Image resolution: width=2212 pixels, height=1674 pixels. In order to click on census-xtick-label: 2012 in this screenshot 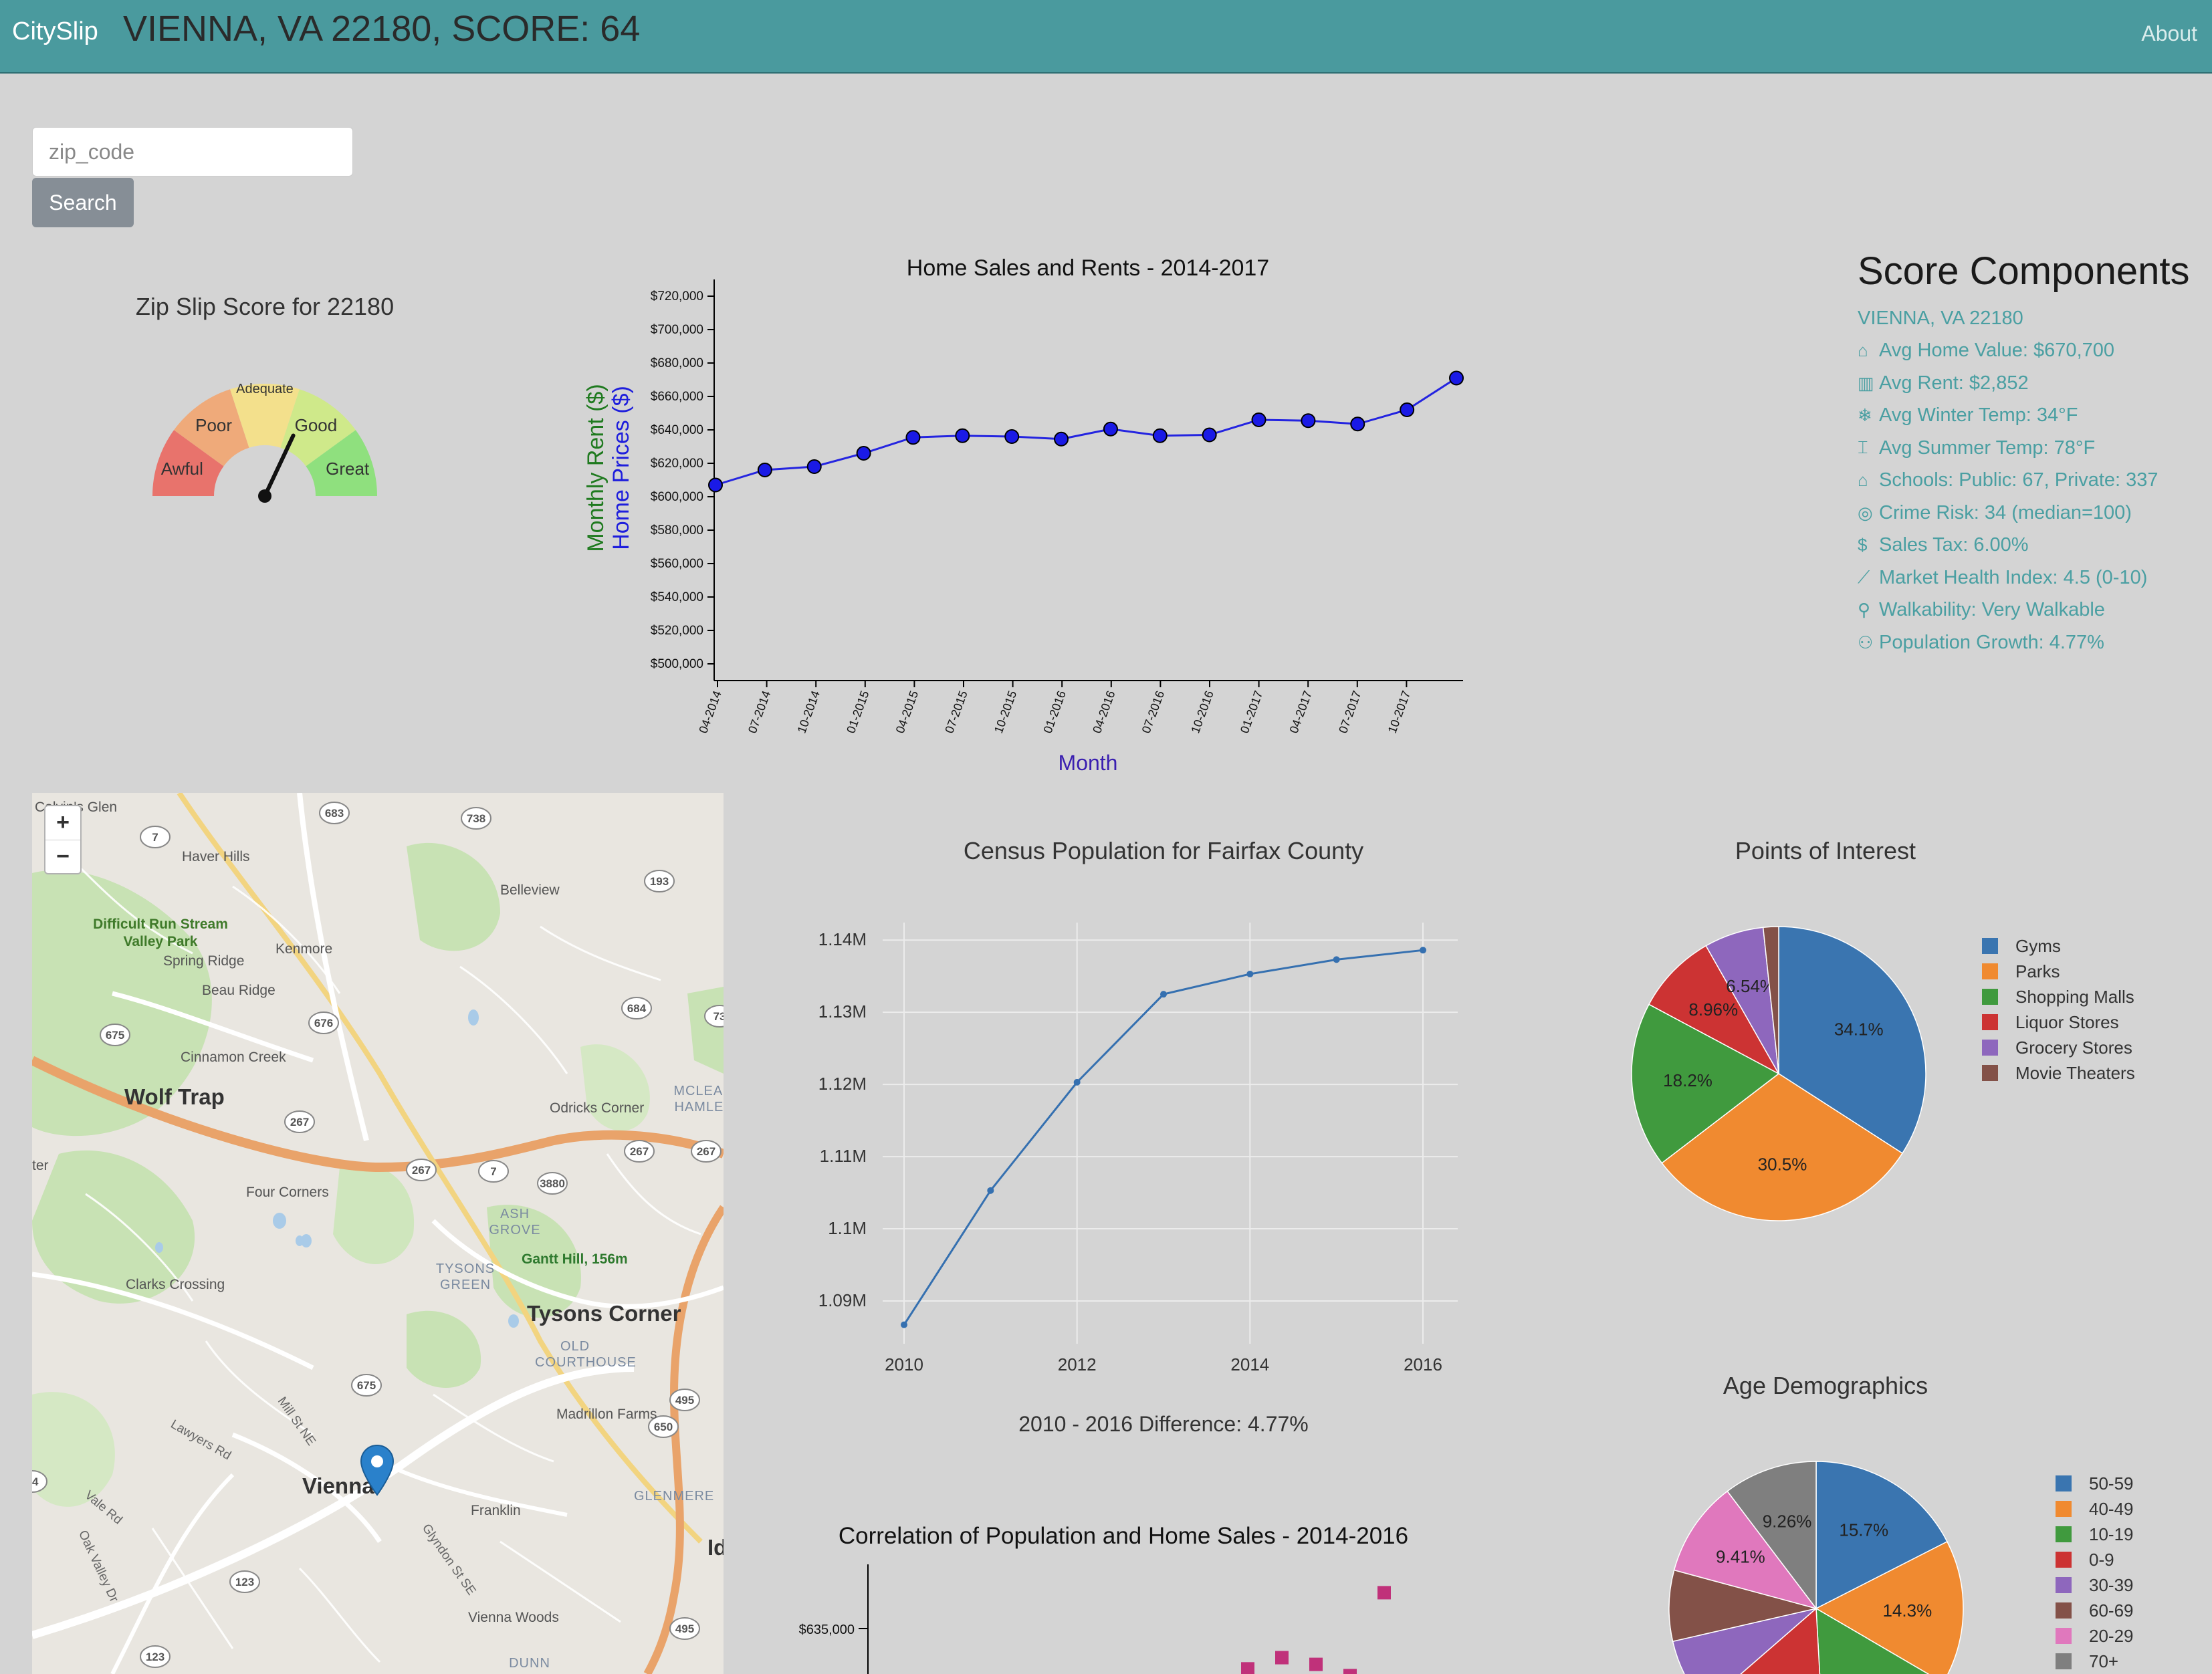, I will do `click(1077, 1364)`.